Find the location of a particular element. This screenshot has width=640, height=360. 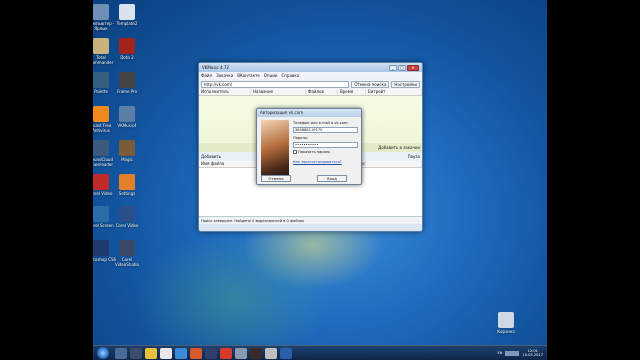

photoshop-icon is located at coordinates (101, 248).